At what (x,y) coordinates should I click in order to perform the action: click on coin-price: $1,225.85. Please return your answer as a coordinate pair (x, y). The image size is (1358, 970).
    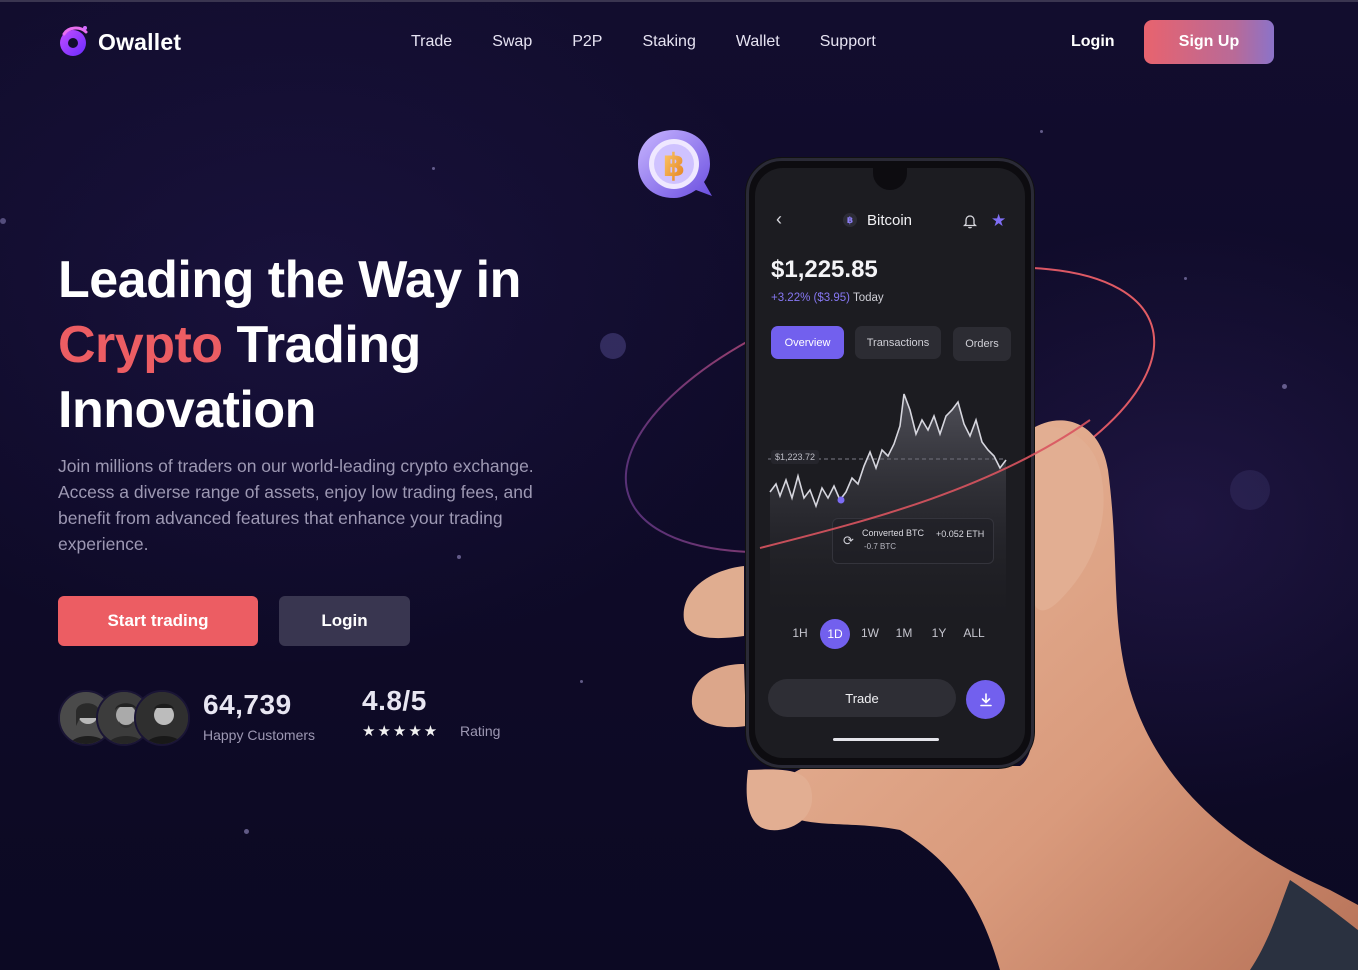
    Looking at the image, I should click on (824, 269).